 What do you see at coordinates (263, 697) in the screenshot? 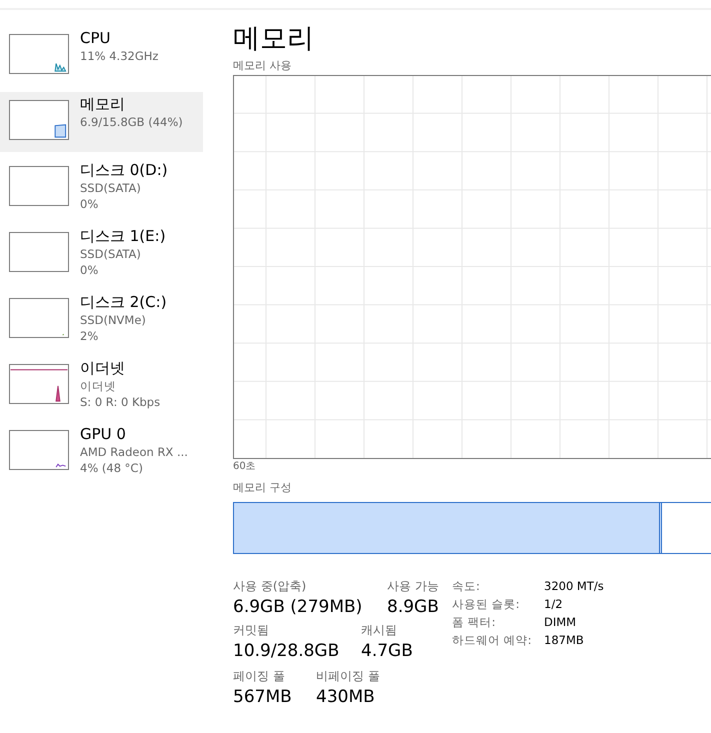
I see `stat-value: 567MB` at bounding box center [263, 697].